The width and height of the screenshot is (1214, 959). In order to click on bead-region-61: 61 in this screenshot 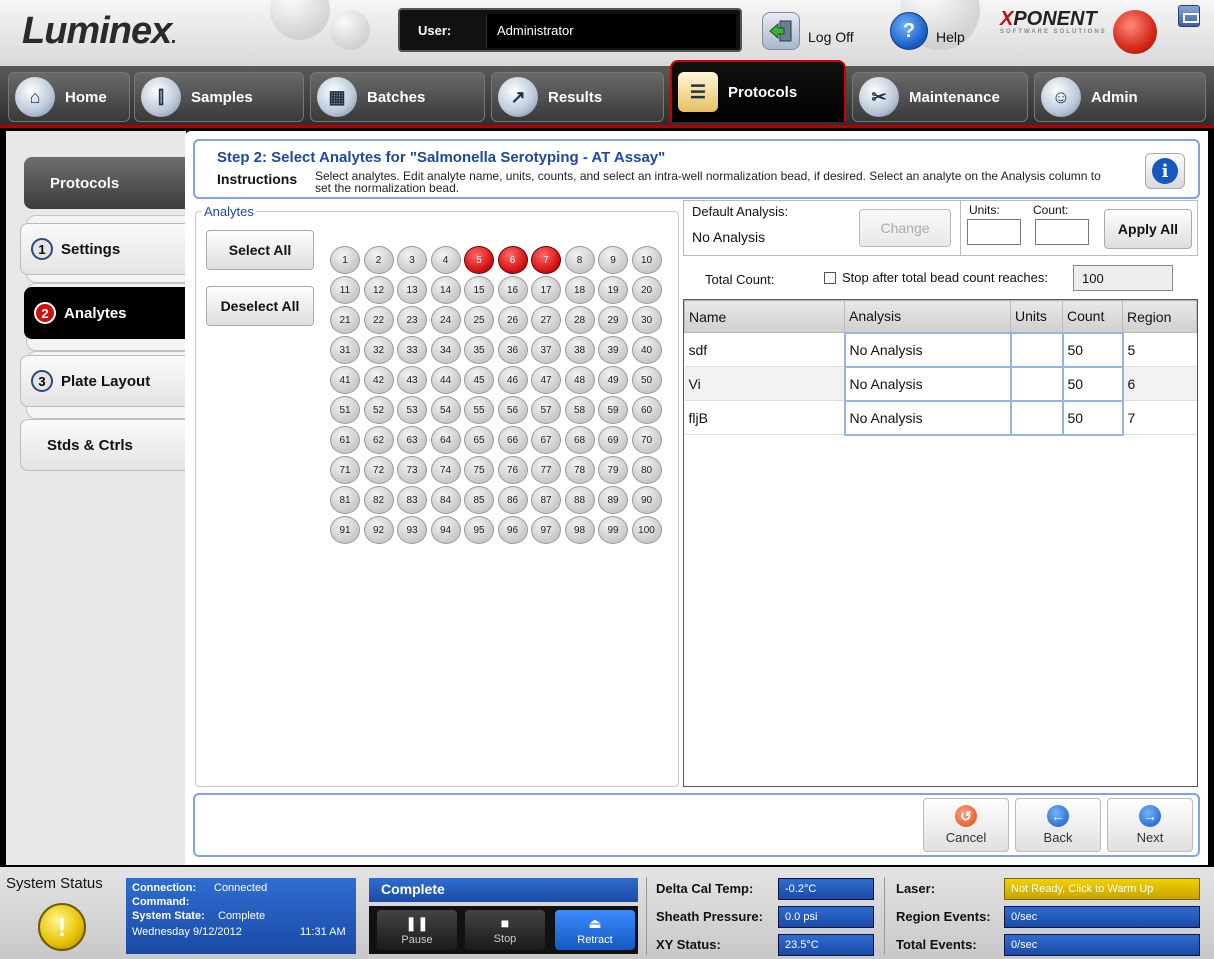, I will do `click(345, 440)`.